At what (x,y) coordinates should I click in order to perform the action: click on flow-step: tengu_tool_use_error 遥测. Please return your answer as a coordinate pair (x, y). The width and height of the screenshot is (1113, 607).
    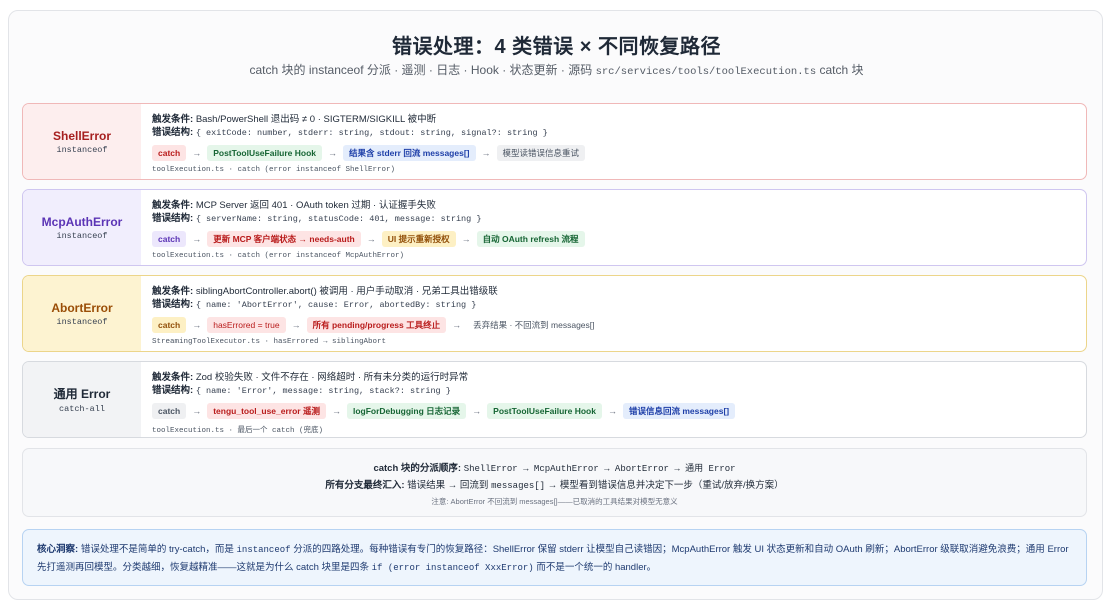
    Looking at the image, I should click on (266, 410).